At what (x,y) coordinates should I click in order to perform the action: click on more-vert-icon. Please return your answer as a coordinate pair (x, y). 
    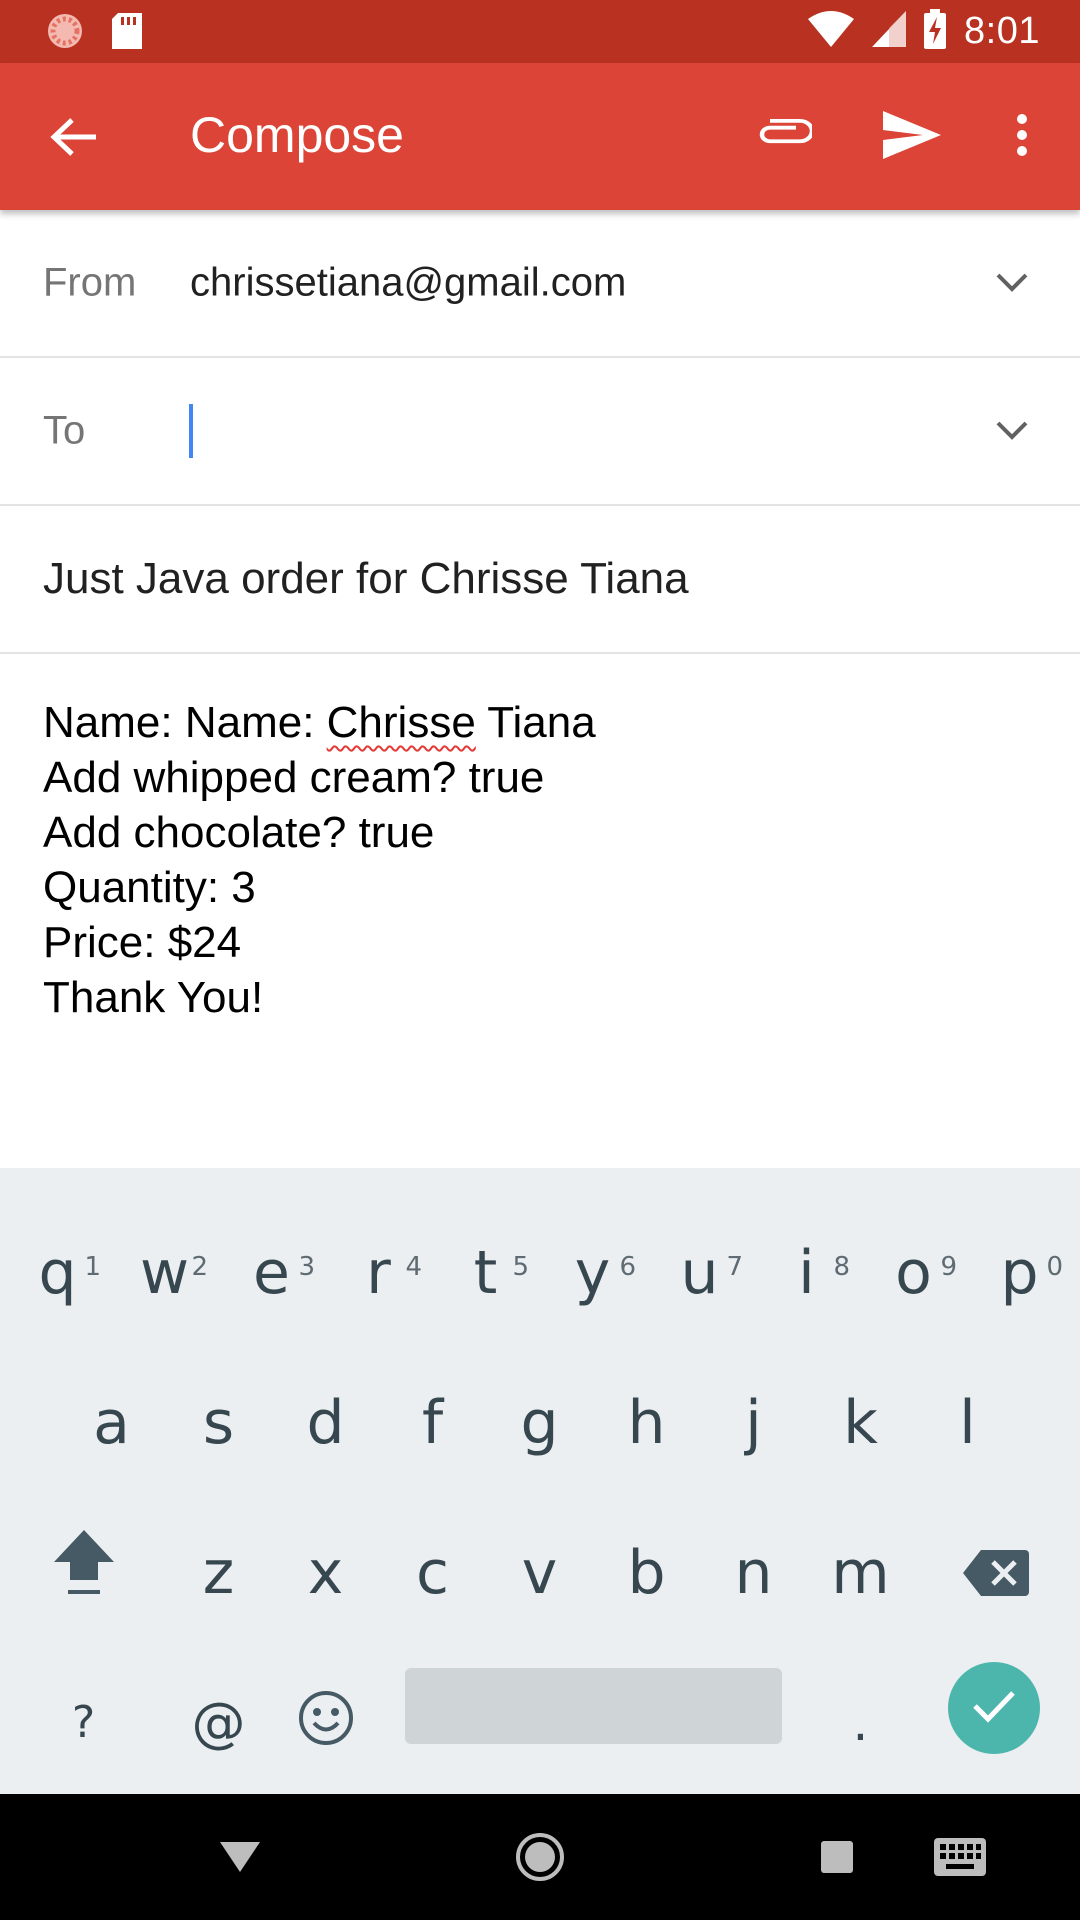
    Looking at the image, I should click on (1022, 135).